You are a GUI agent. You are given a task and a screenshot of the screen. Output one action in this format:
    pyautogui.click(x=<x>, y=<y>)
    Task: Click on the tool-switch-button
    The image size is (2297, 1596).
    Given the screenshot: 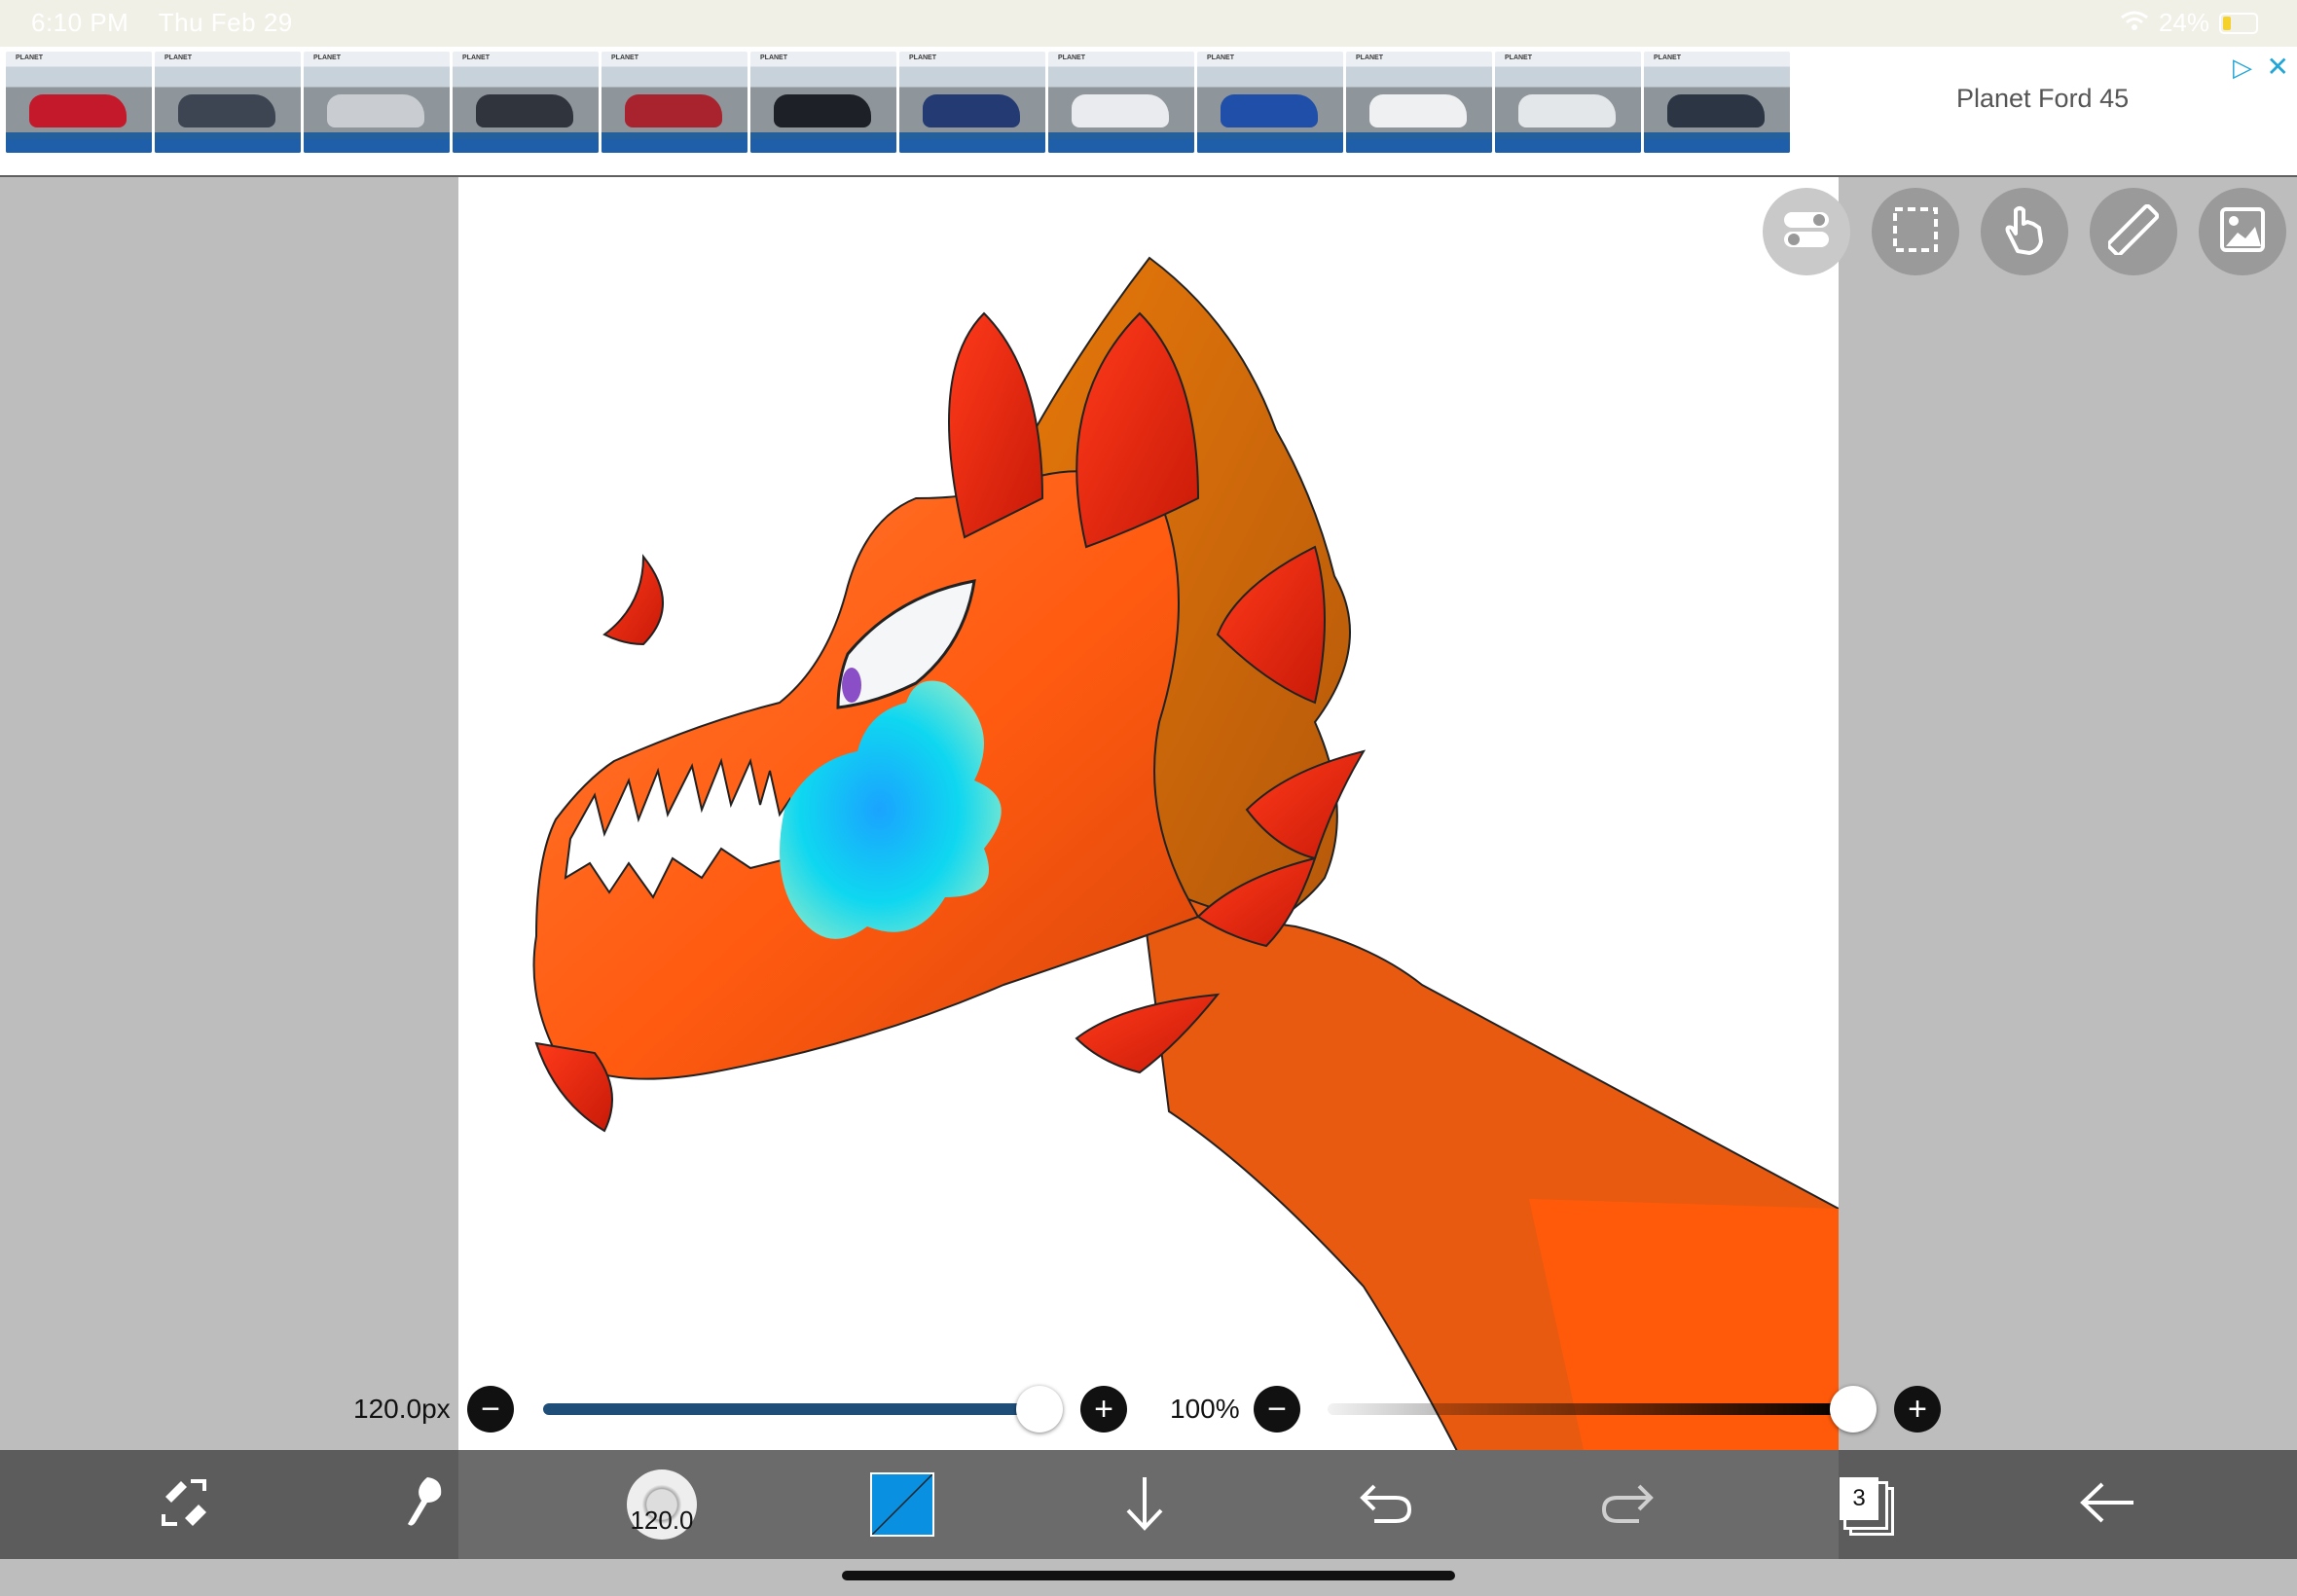 What is the action you would take?
    pyautogui.click(x=185, y=1504)
    